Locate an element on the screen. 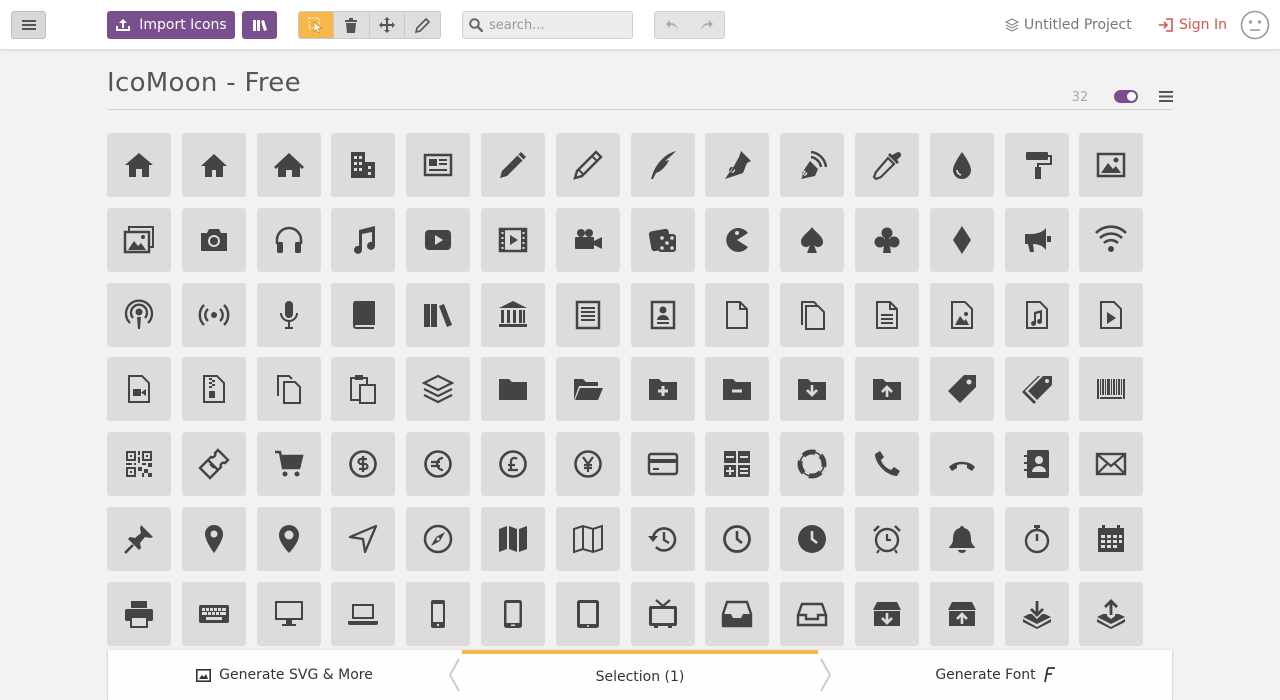 This screenshot has width=1280, height=700. icon-tile-folder is located at coordinates (512, 389).